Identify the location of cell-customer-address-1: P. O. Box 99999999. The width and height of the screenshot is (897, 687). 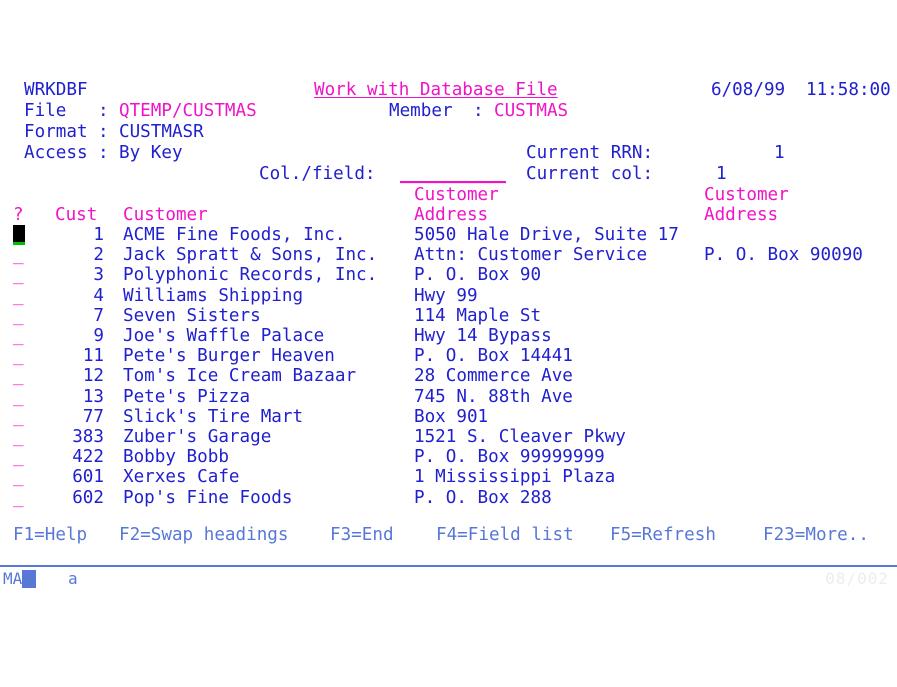
(509, 457).